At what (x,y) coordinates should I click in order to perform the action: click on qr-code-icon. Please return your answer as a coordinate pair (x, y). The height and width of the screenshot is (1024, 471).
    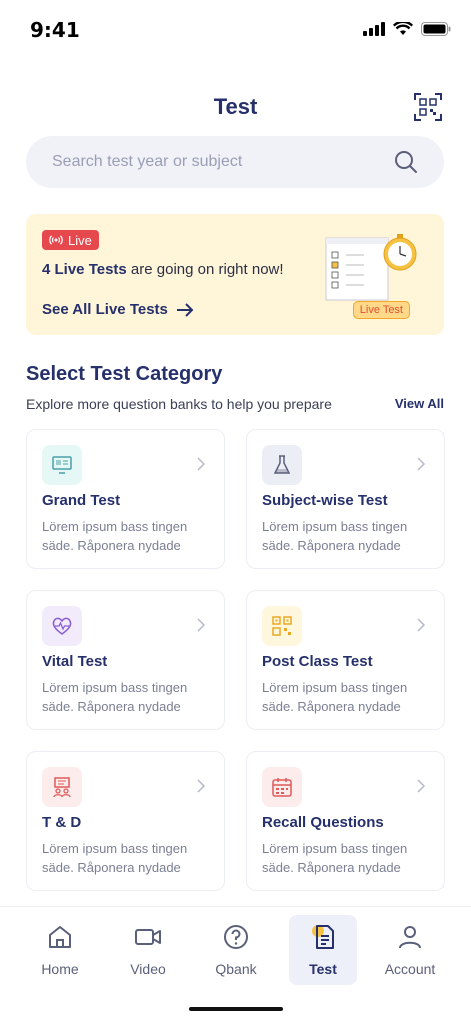
    Looking at the image, I should click on (428, 107).